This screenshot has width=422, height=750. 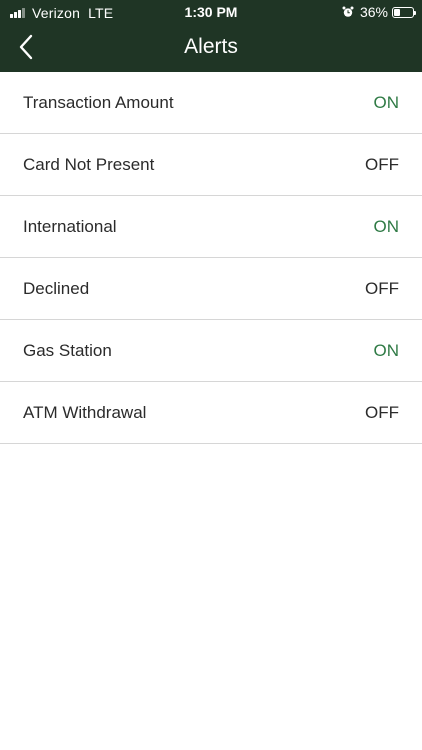 What do you see at coordinates (98, 102) in the screenshot?
I see `alert-label: Transaction Amount` at bounding box center [98, 102].